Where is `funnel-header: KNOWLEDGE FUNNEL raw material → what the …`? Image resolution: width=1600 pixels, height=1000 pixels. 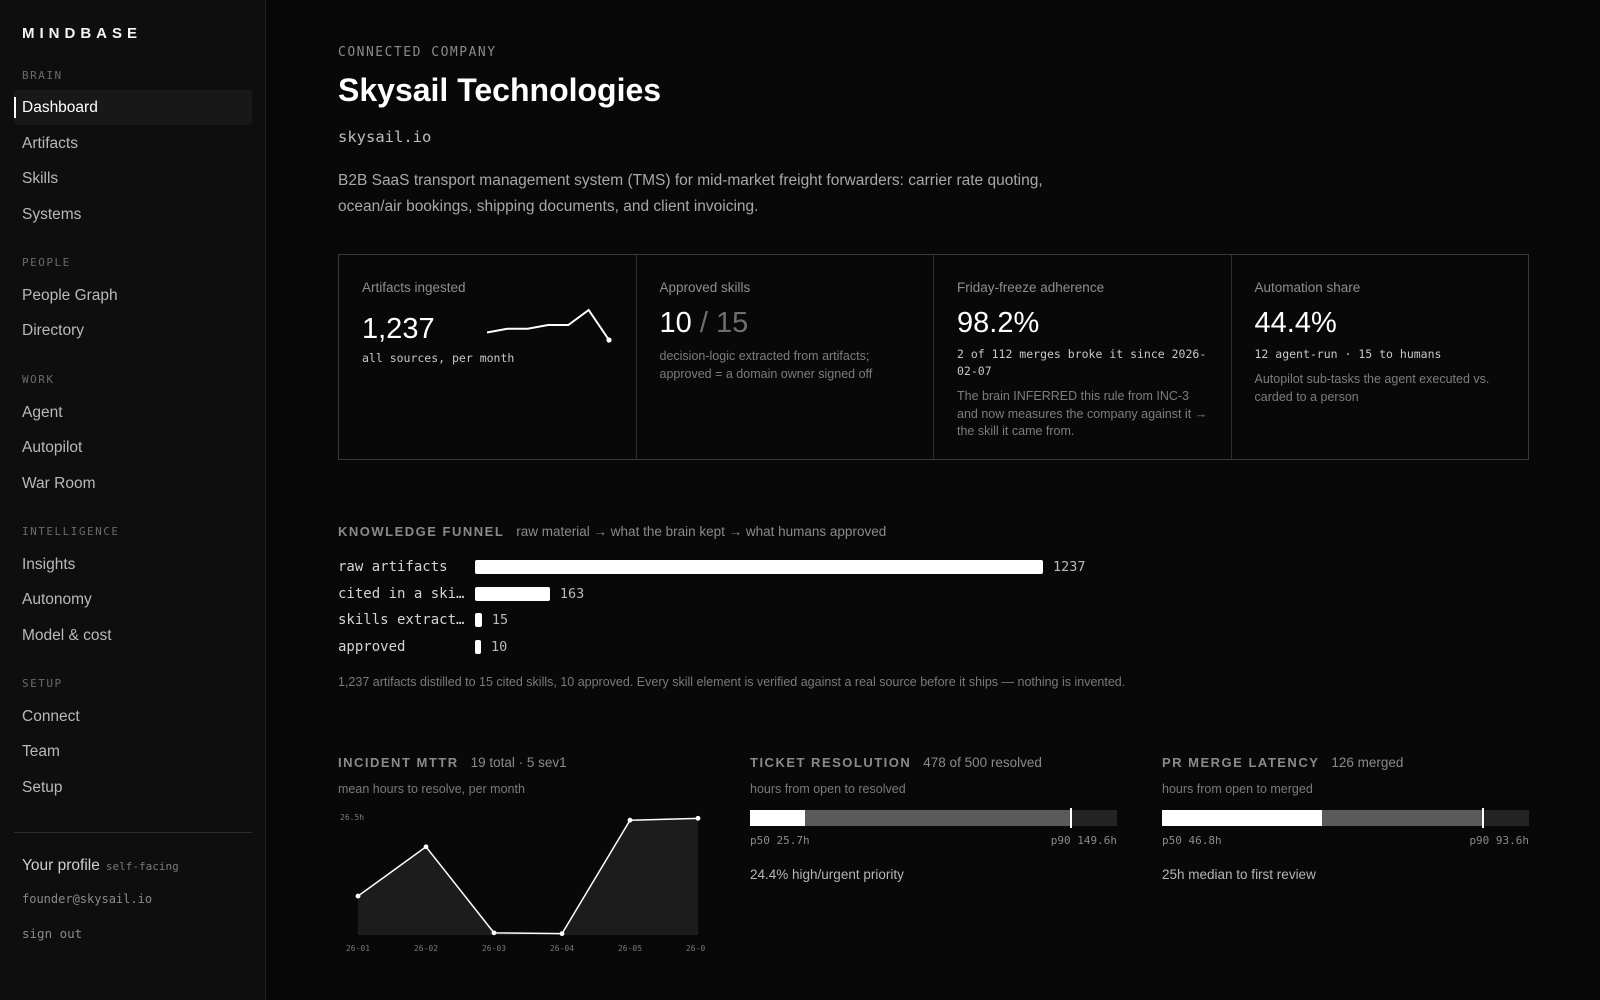
funnel-header: KNOWLEDGE FUNNEL raw material → what the … is located at coordinates (612, 532).